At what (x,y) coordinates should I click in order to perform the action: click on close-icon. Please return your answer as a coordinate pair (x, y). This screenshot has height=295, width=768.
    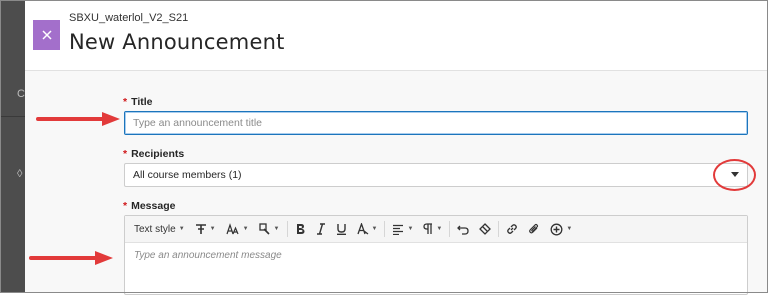
    Looking at the image, I should click on (46, 35).